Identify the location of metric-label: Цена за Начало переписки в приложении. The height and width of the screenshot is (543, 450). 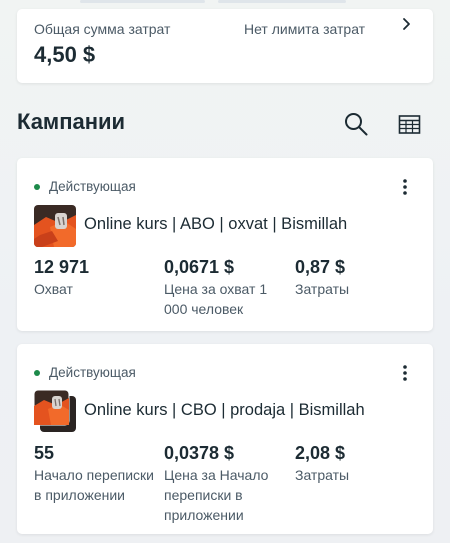
(216, 495).